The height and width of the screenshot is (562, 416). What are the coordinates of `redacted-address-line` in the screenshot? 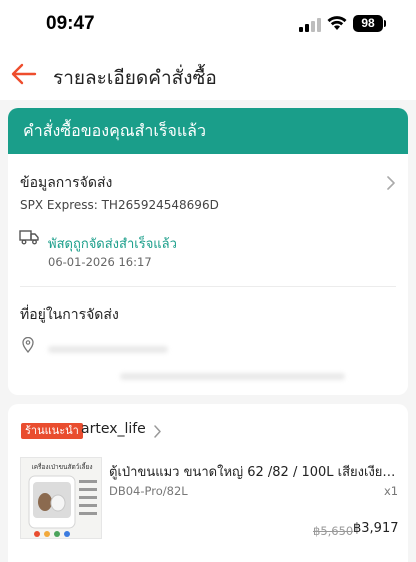 It's located at (232, 376).